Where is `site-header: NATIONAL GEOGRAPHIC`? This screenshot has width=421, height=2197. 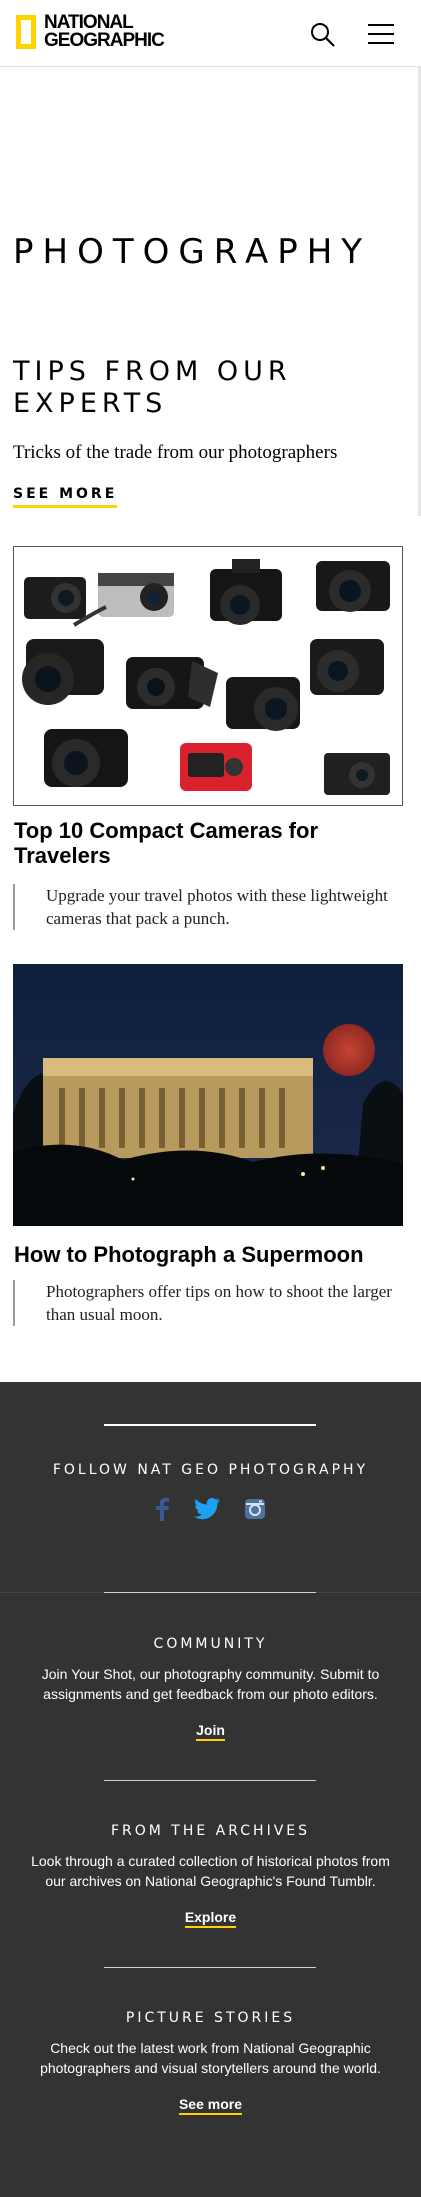
site-header: NATIONAL GEOGRAPHIC is located at coordinates (210, 33).